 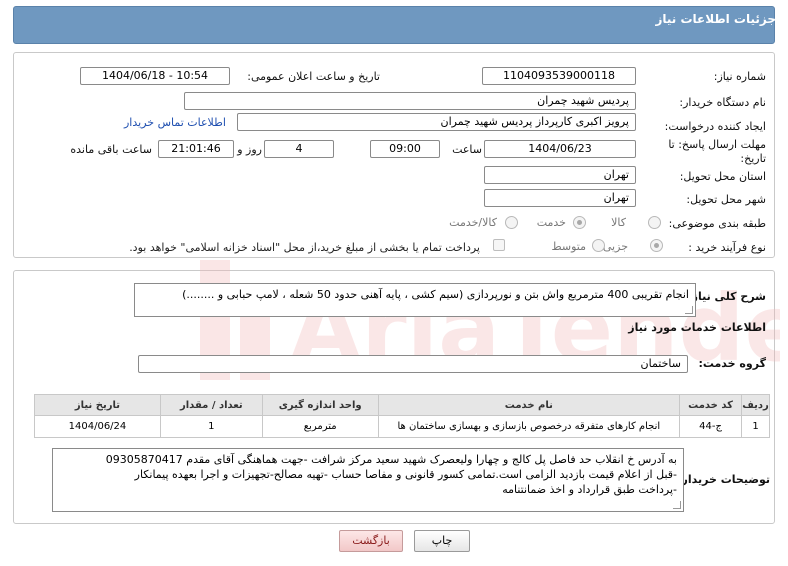 I want to click on print-button: چاپ, so click(x=442, y=541).